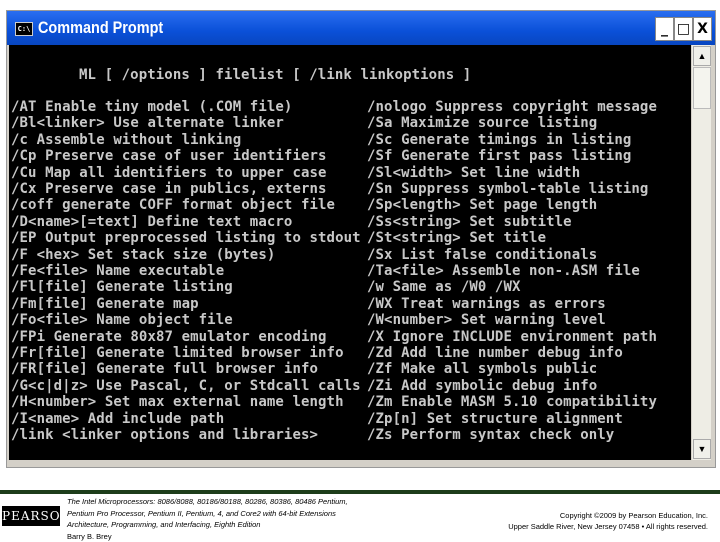 The width and height of the screenshot is (720, 542). Describe the element at coordinates (507, 189) in the screenshot. I see `option-line: /Sn Suppress symbol-table listing` at that location.